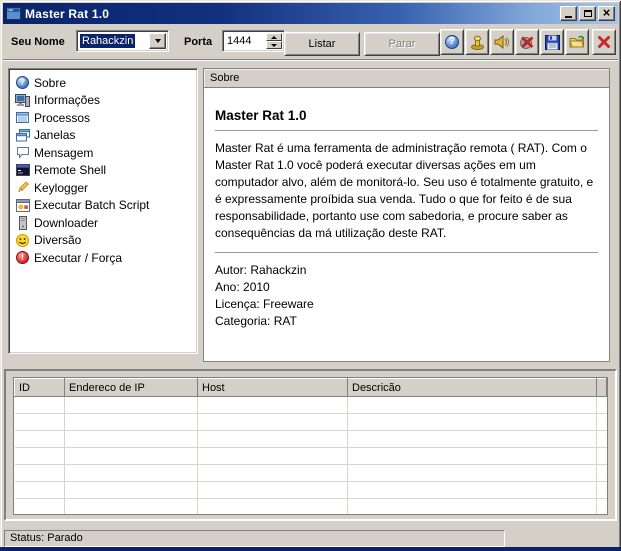 The image size is (621, 551). I want to click on icon-toolbar: ?, so click(528, 42).